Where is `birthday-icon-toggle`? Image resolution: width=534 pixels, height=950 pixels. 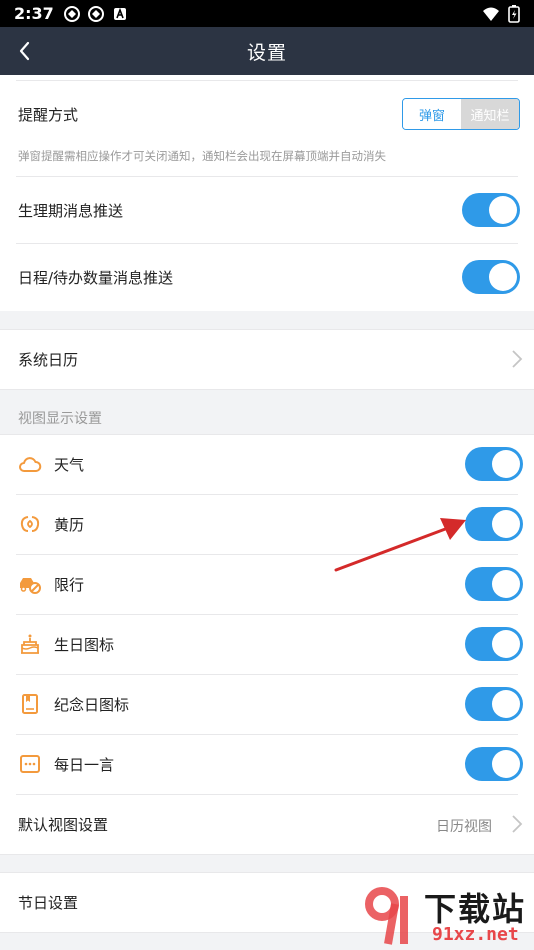 birthday-icon-toggle is located at coordinates (494, 644).